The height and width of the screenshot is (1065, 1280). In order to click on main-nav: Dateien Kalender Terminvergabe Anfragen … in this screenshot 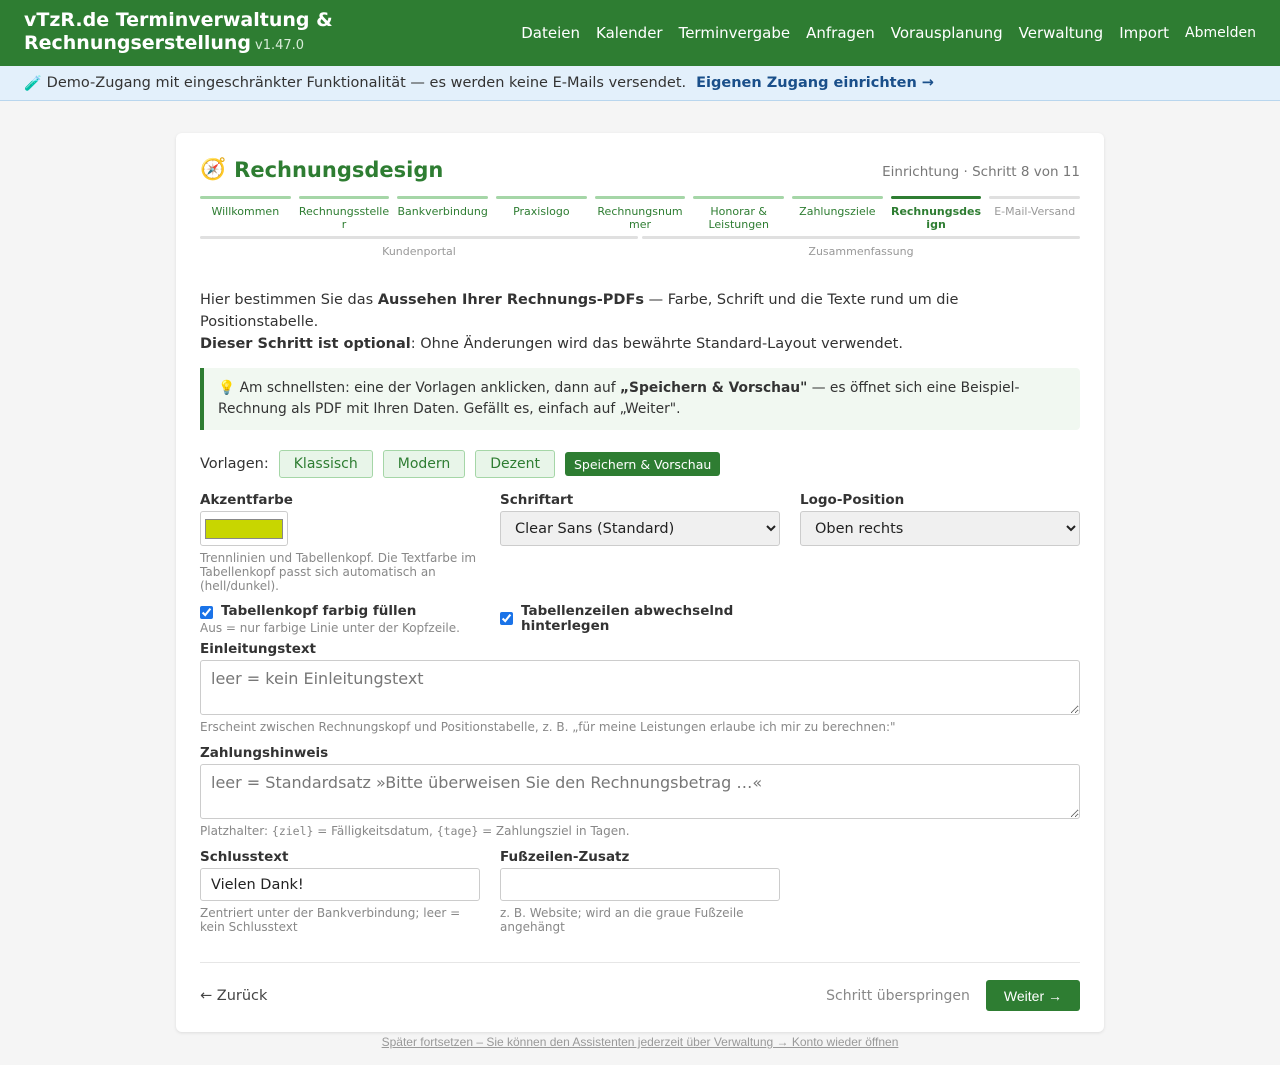, I will do `click(888, 33)`.